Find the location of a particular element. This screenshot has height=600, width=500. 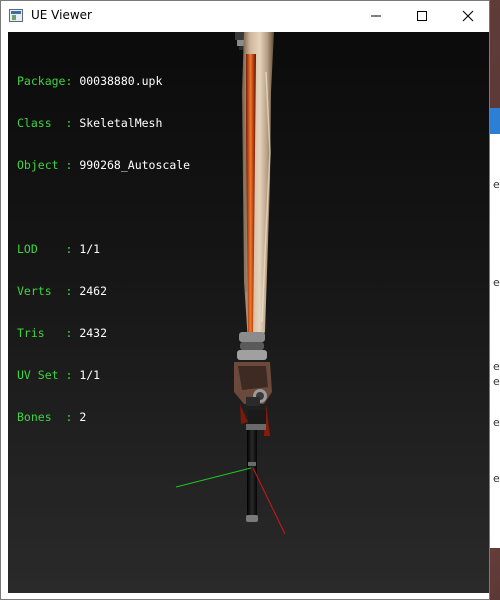

minimize-icon is located at coordinates (376, 16).